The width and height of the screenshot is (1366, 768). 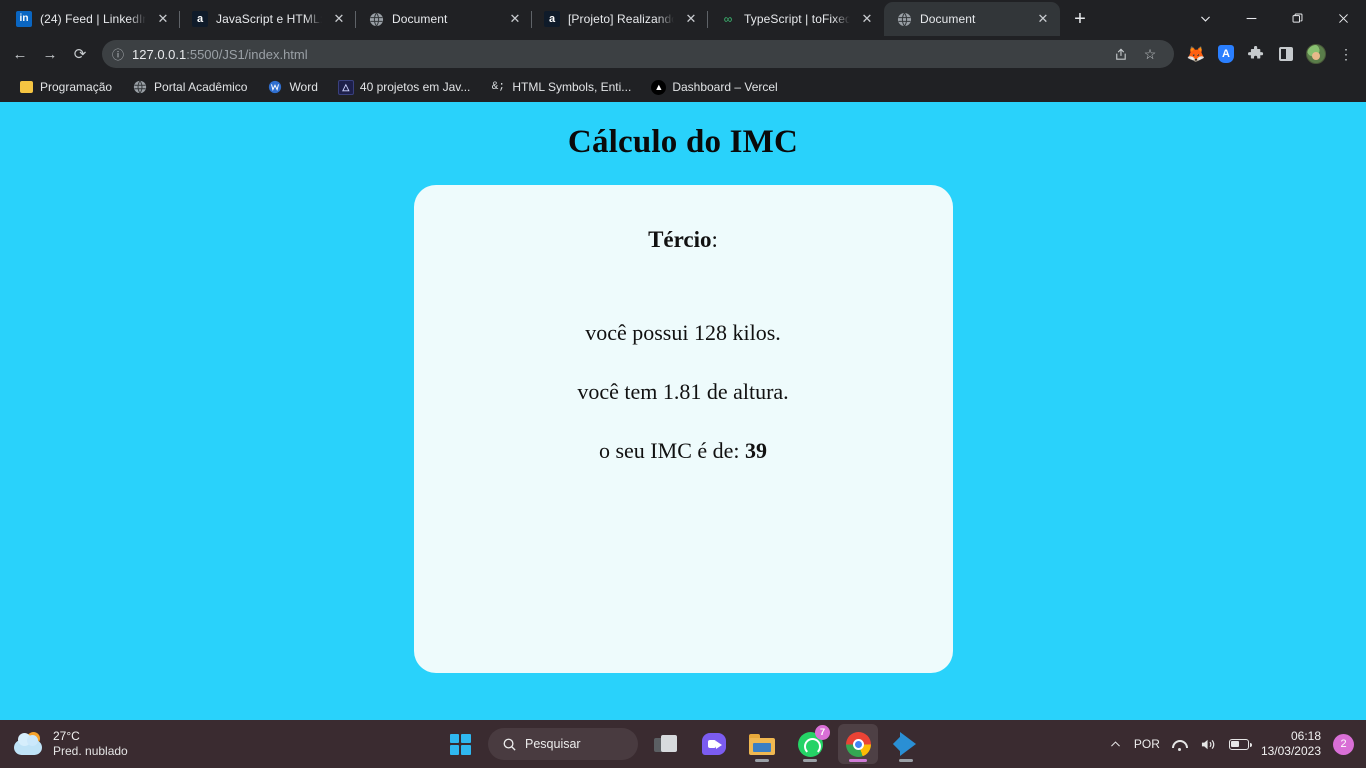 I want to click on teams-button, so click(x=714, y=744).